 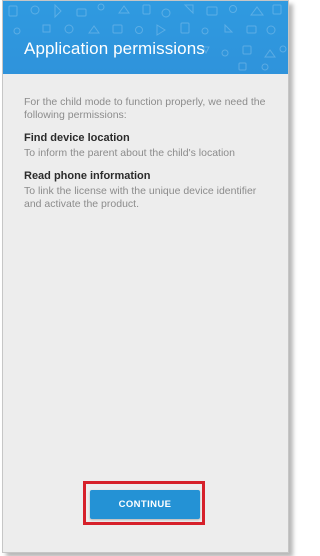 I want to click on permission-title: Read phone information, so click(x=87, y=176).